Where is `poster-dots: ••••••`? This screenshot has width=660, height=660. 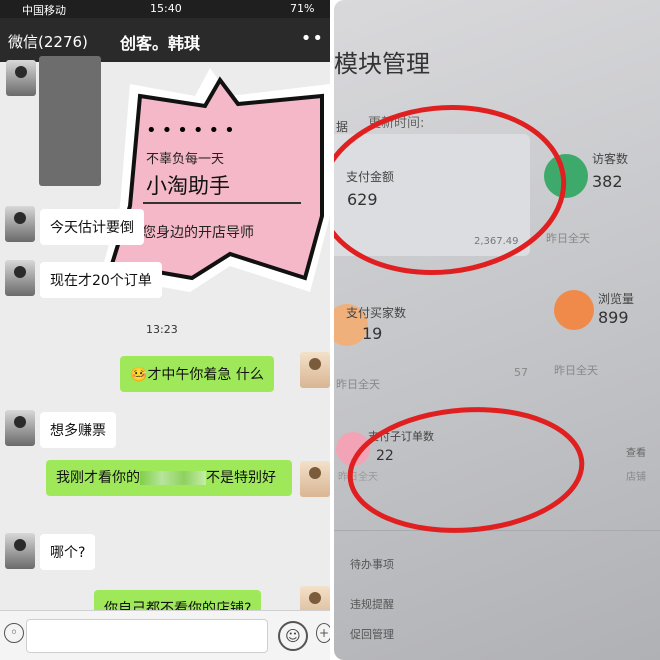 poster-dots: •••••• is located at coordinates (193, 130).